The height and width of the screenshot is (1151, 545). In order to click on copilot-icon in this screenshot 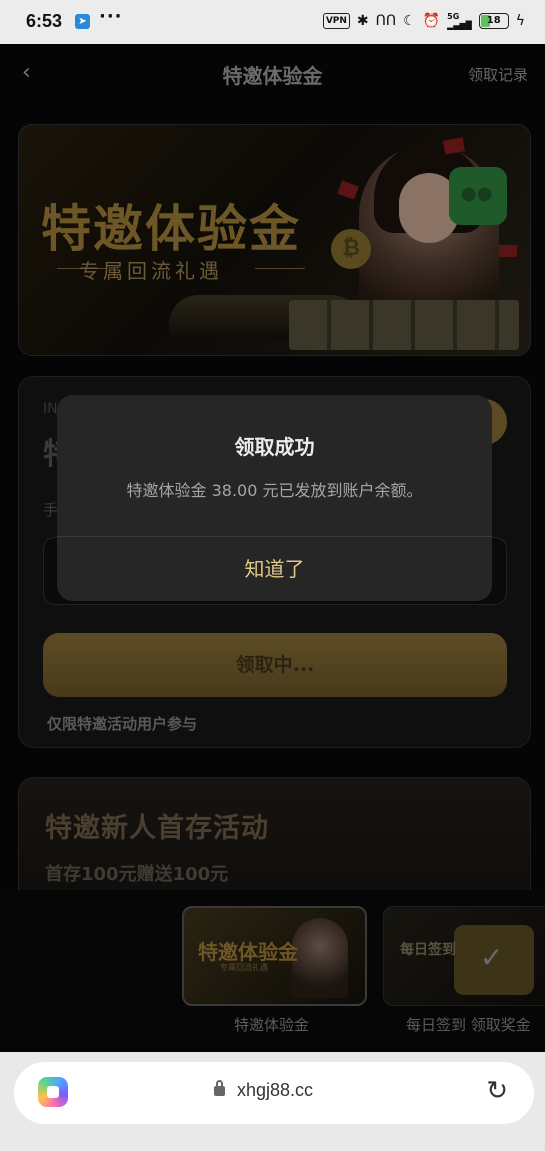, I will do `click(53, 1092)`.